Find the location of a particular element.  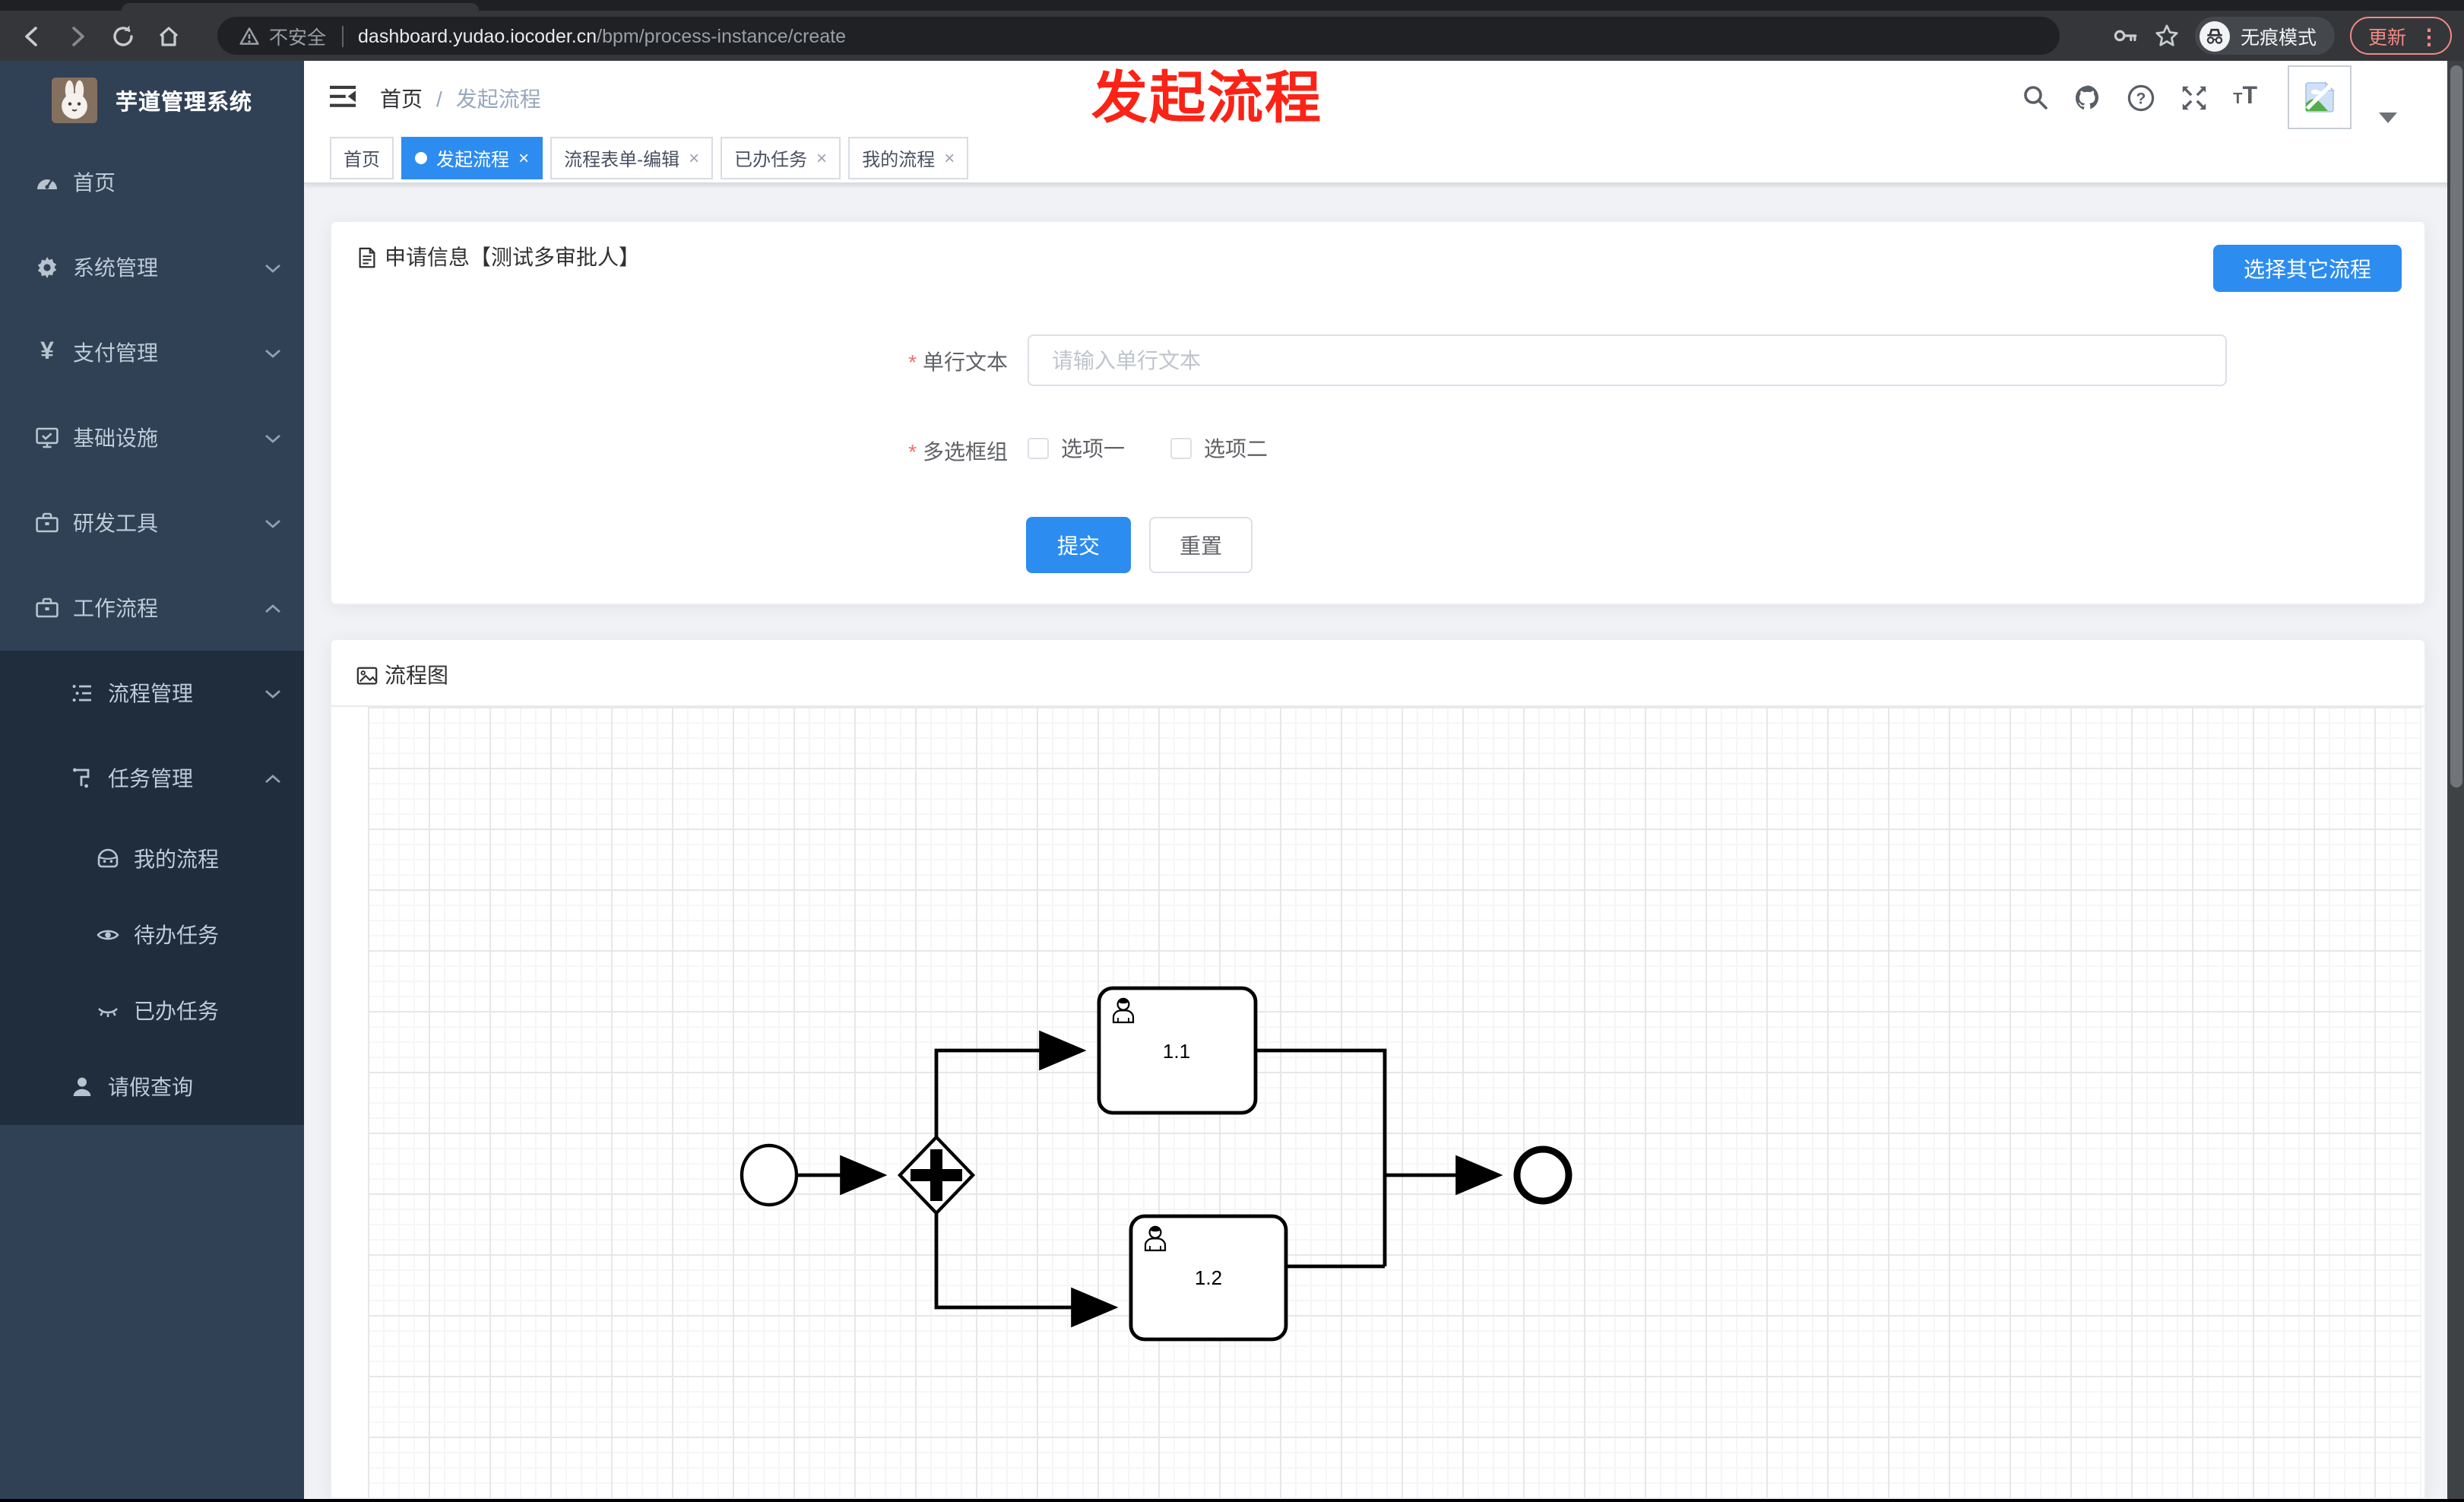

incognito-icon is located at coordinates (2214, 36).